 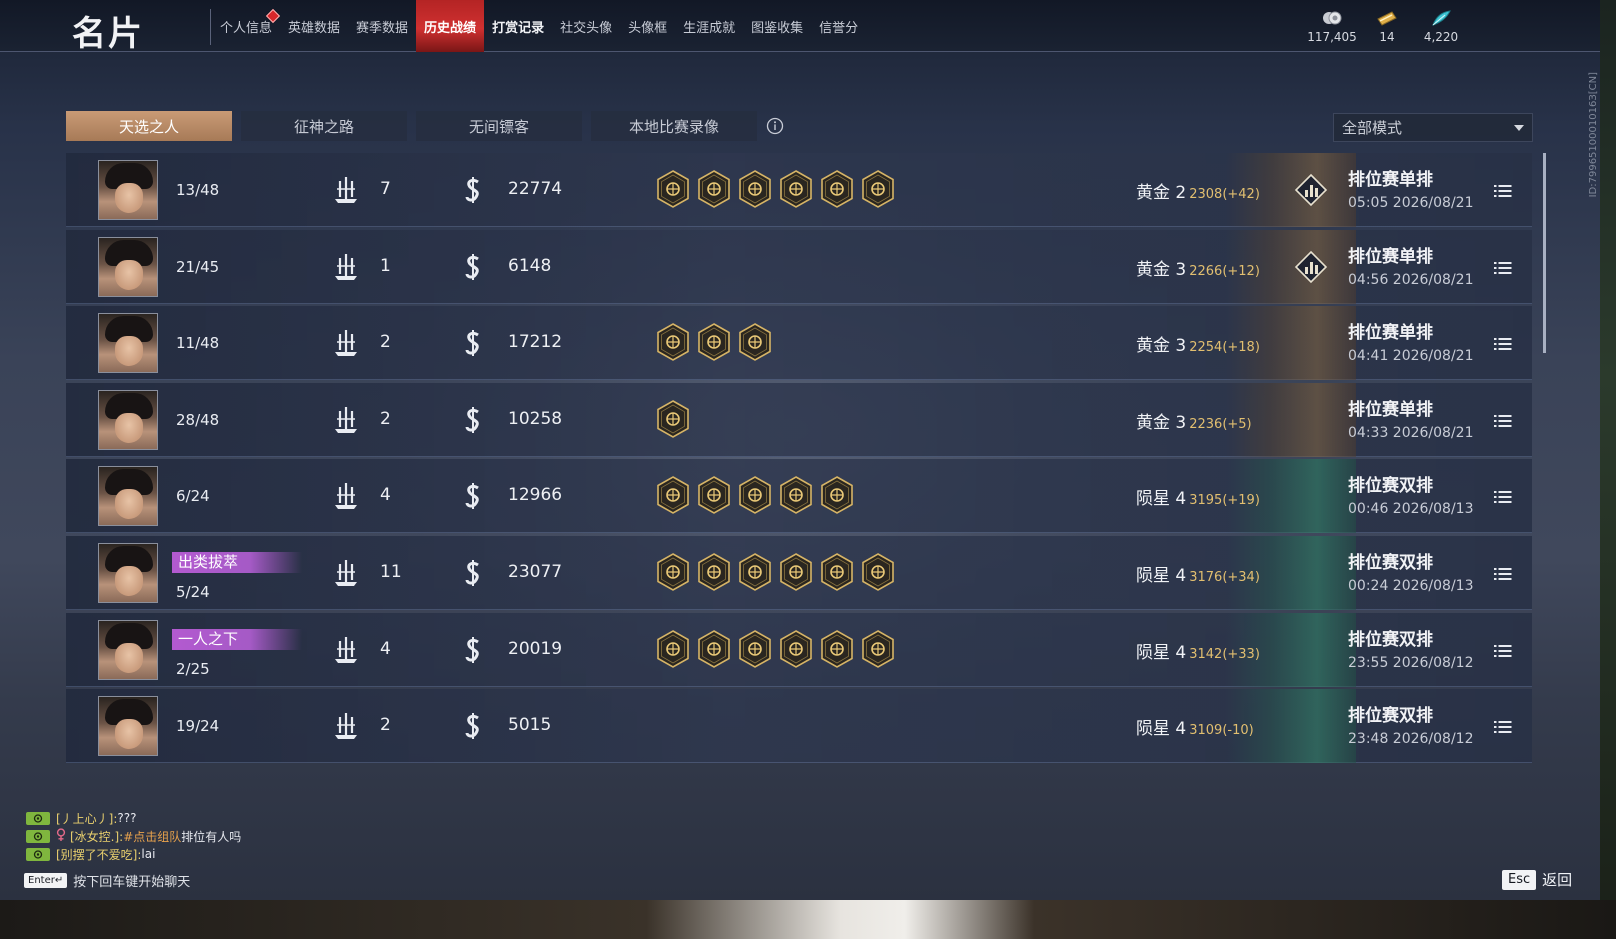 What do you see at coordinates (107, 880) in the screenshot?
I see `chat-input-hint: Enter↵ 按下回车键开始聊天` at bounding box center [107, 880].